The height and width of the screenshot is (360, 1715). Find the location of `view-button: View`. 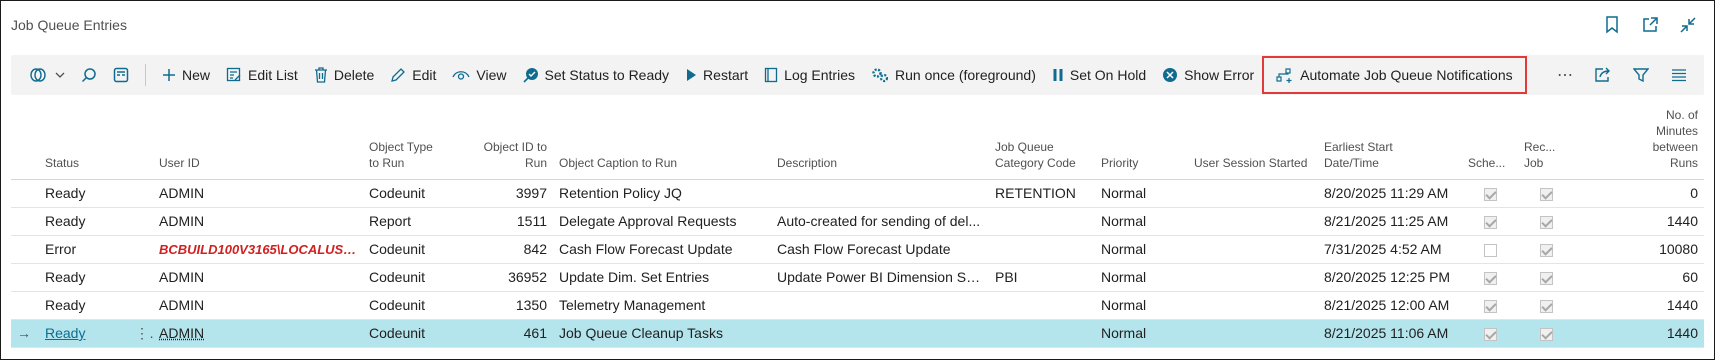

view-button: View is located at coordinates (479, 75).